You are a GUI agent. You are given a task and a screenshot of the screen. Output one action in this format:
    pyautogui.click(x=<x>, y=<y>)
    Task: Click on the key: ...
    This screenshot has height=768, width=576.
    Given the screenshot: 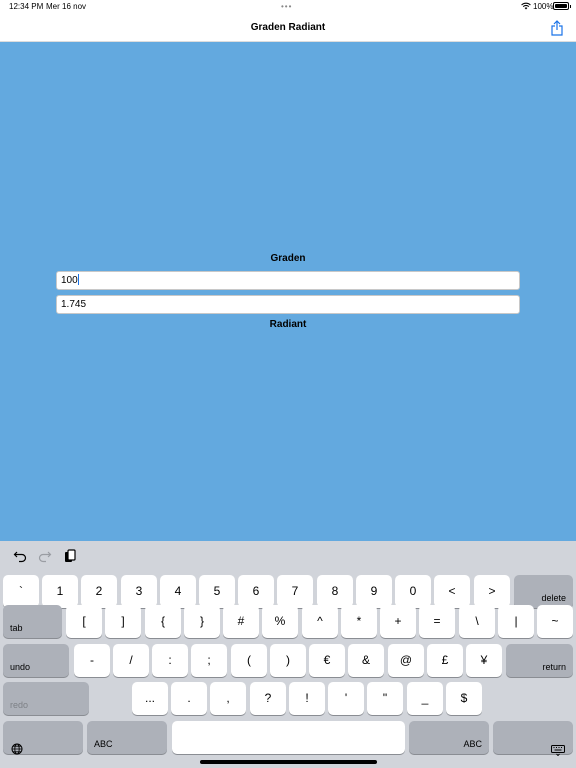 What is the action you would take?
    pyautogui.click(x=150, y=698)
    